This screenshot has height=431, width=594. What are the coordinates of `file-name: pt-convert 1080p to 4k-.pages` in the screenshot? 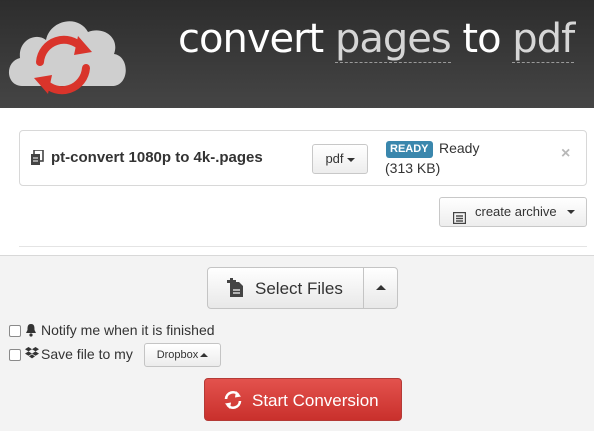 It's located at (157, 157).